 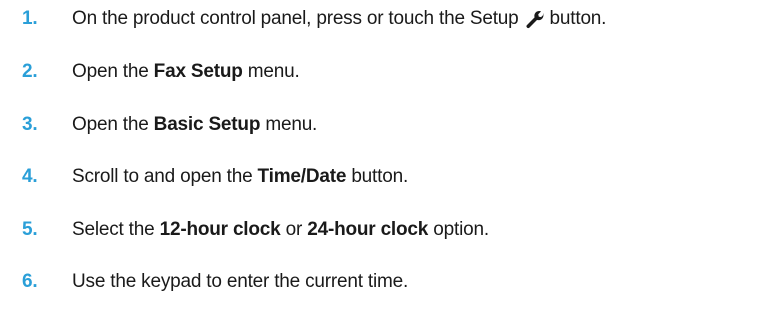 I want to click on step-number: 5., so click(x=30, y=229).